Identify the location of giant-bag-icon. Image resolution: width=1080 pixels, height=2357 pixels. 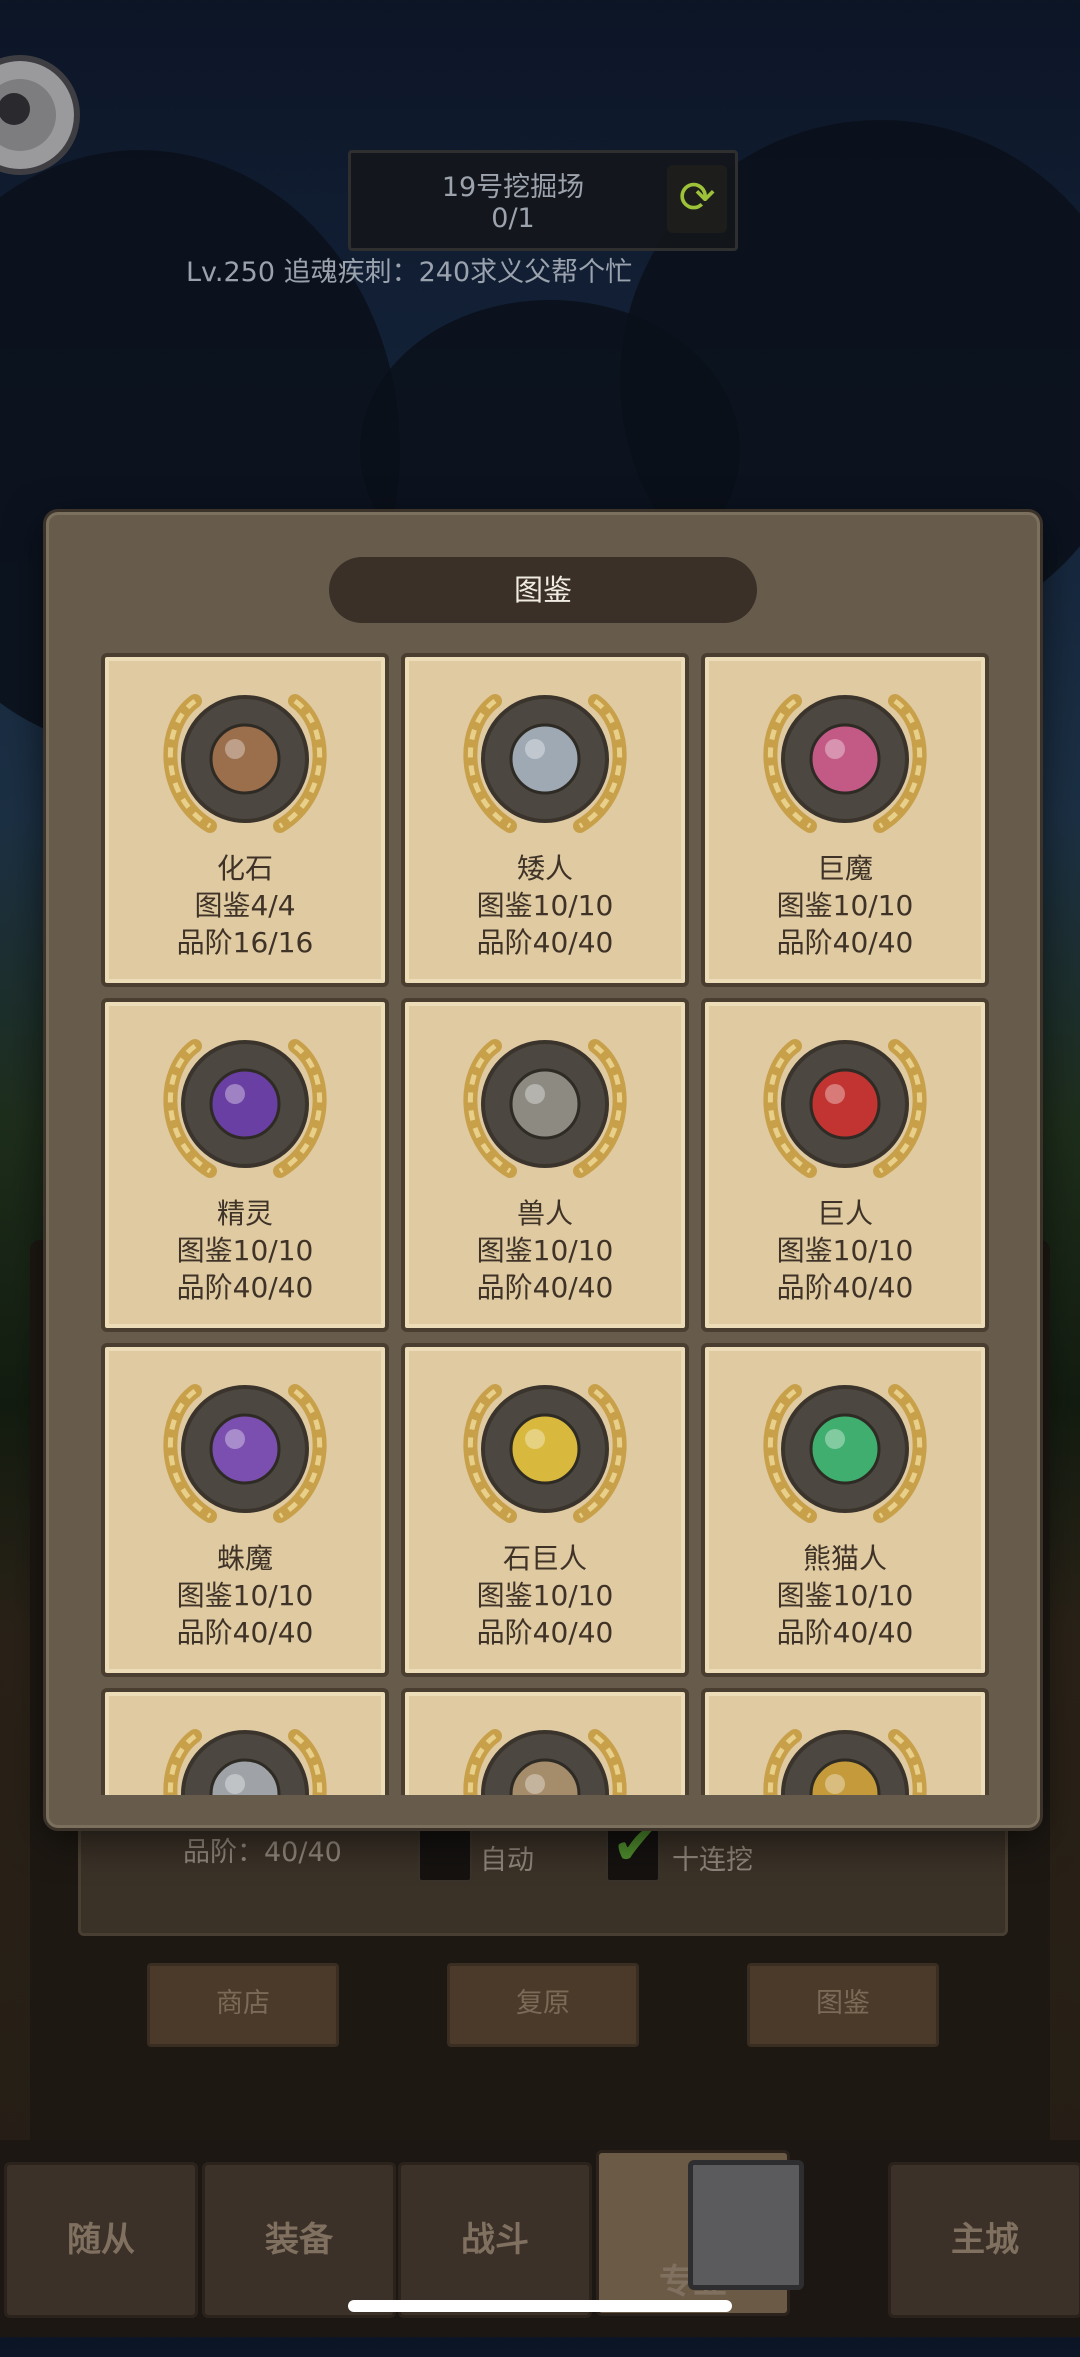
(845, 1108).